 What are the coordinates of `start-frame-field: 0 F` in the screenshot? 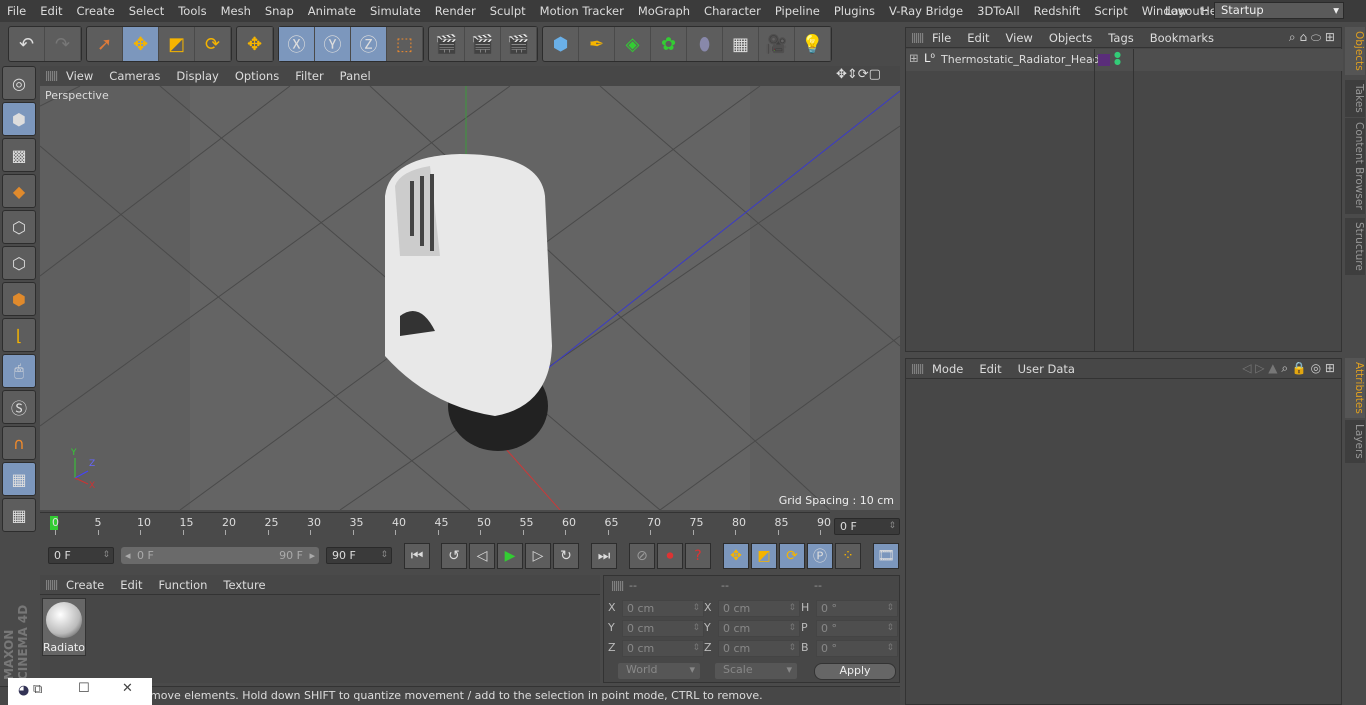 It's located at (81, 555).